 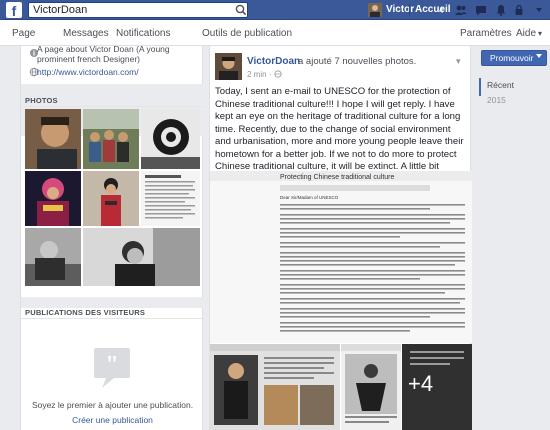 What do you see at coordinates (112, 420) in the screenshot?
I see `create-post-link: Créer une publication` at bounding box center [112, 420].